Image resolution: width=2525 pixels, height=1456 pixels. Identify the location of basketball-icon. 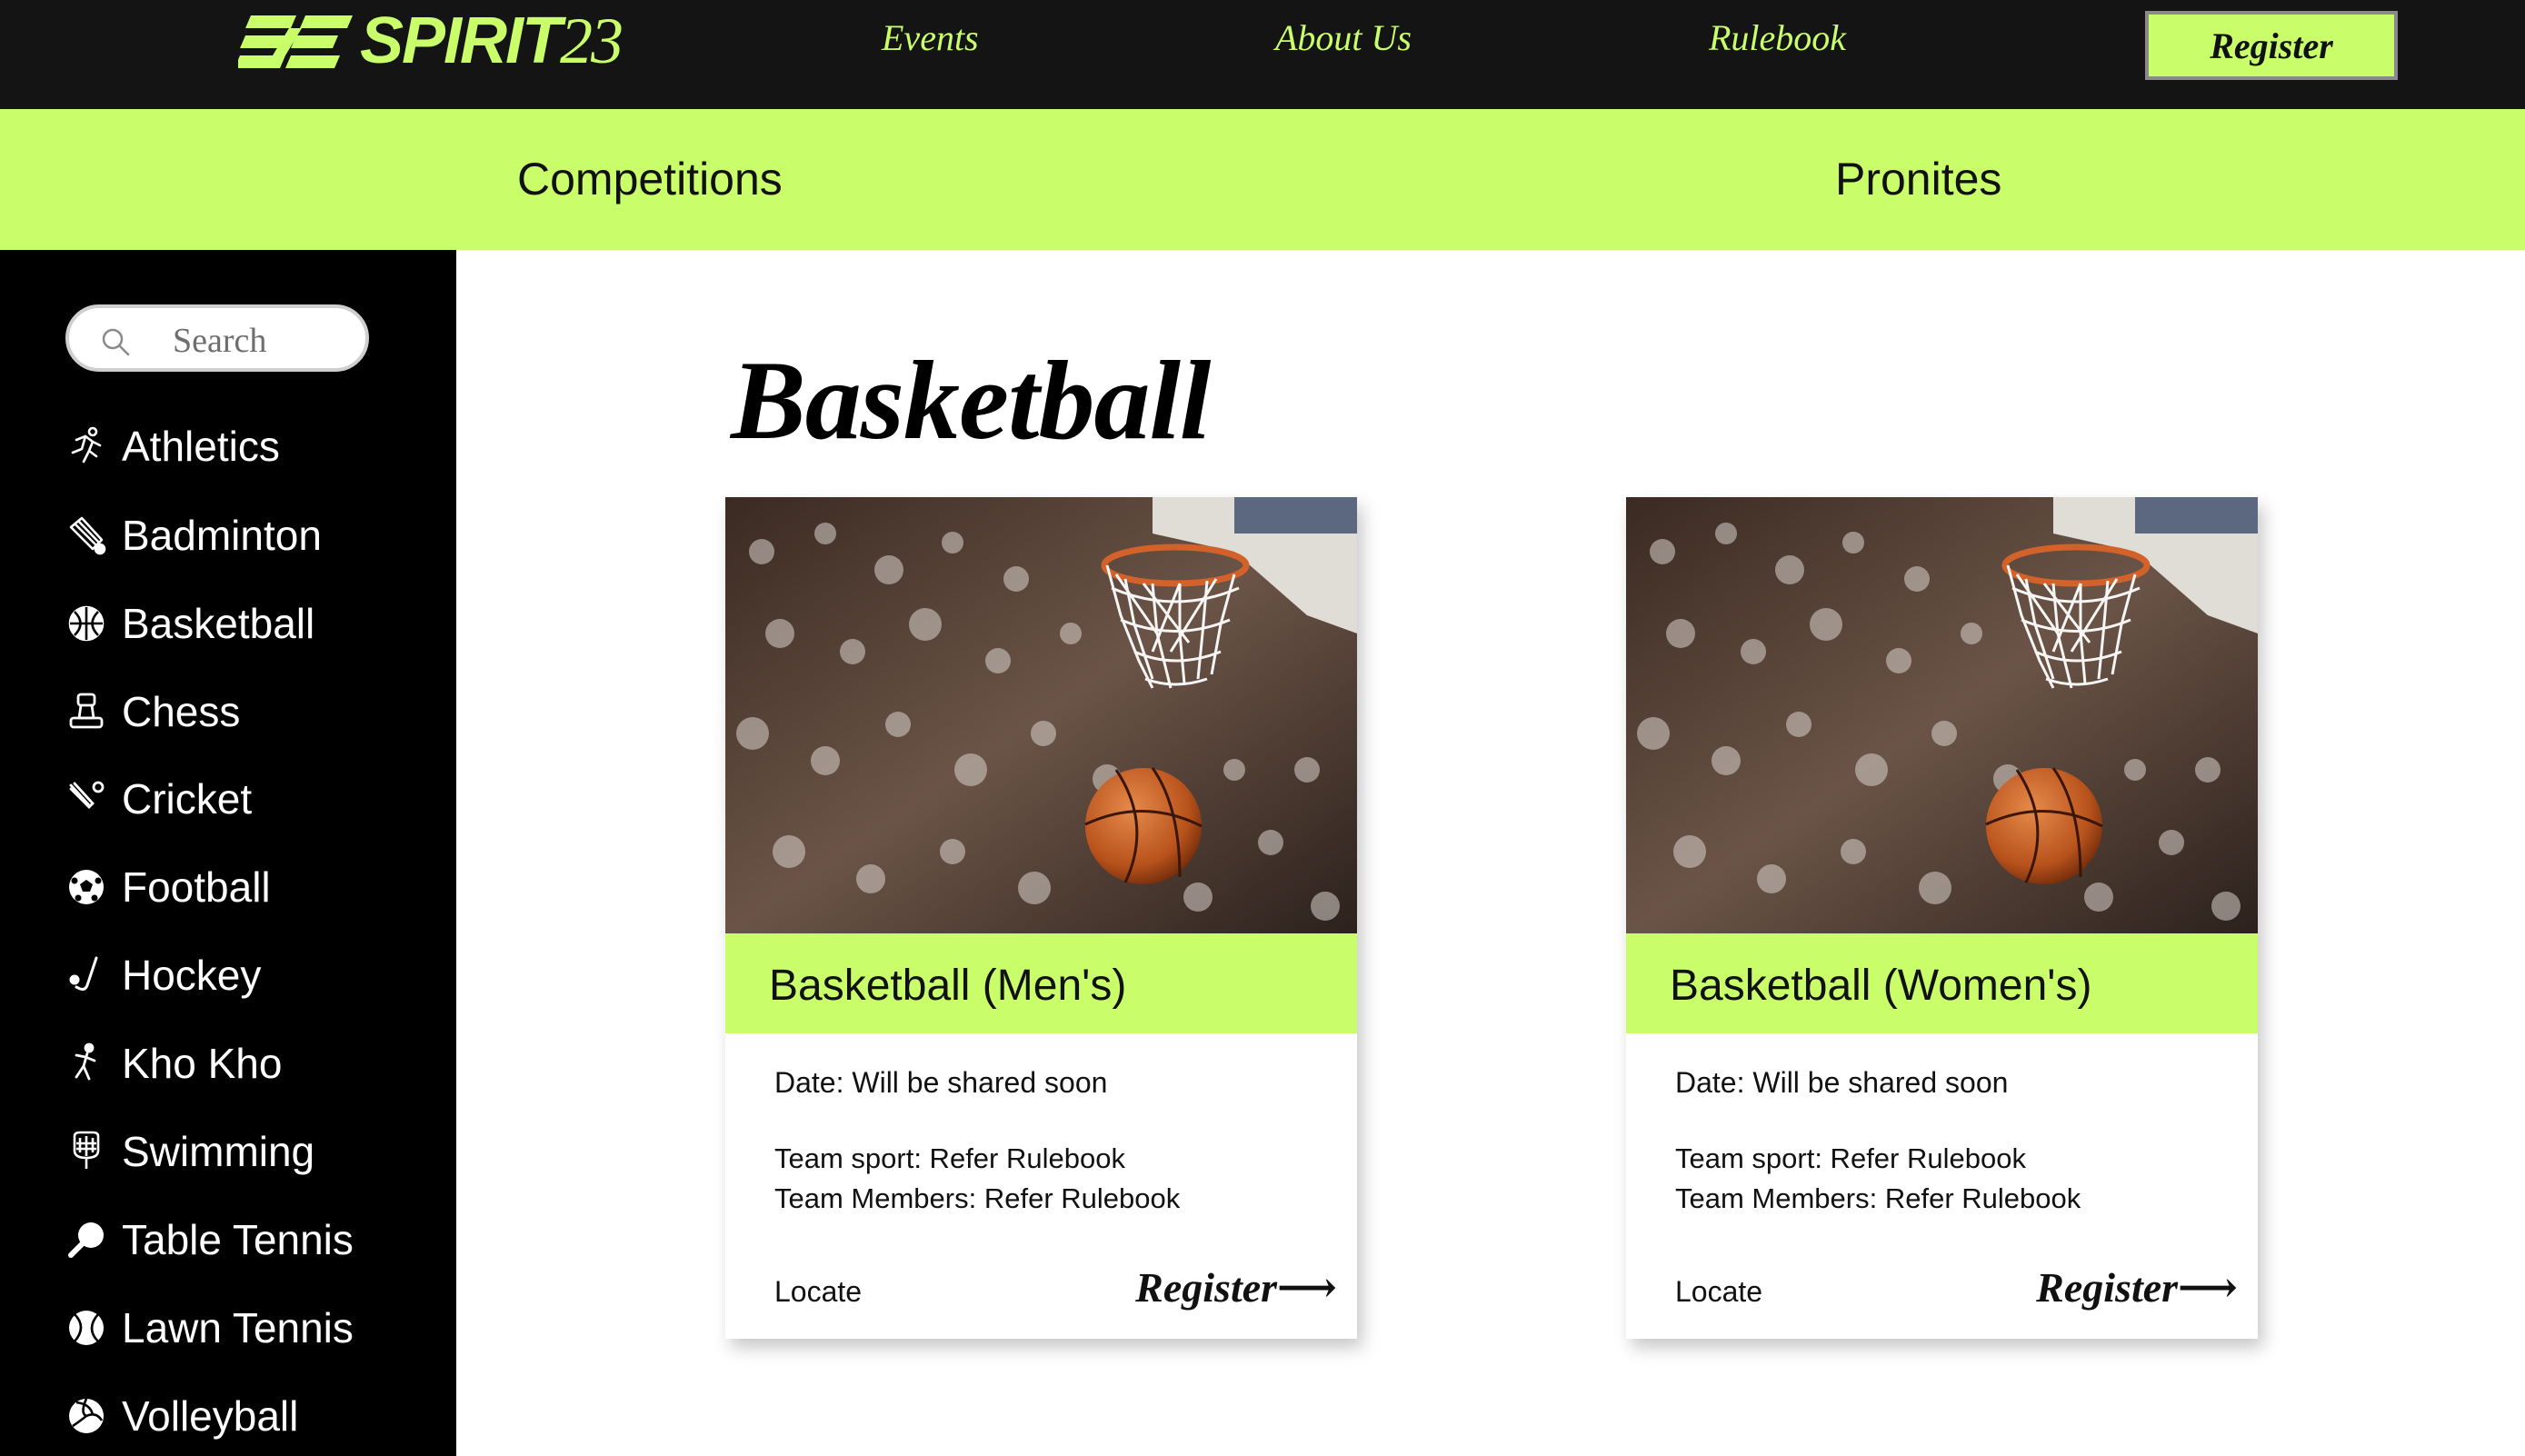
(86, 623).